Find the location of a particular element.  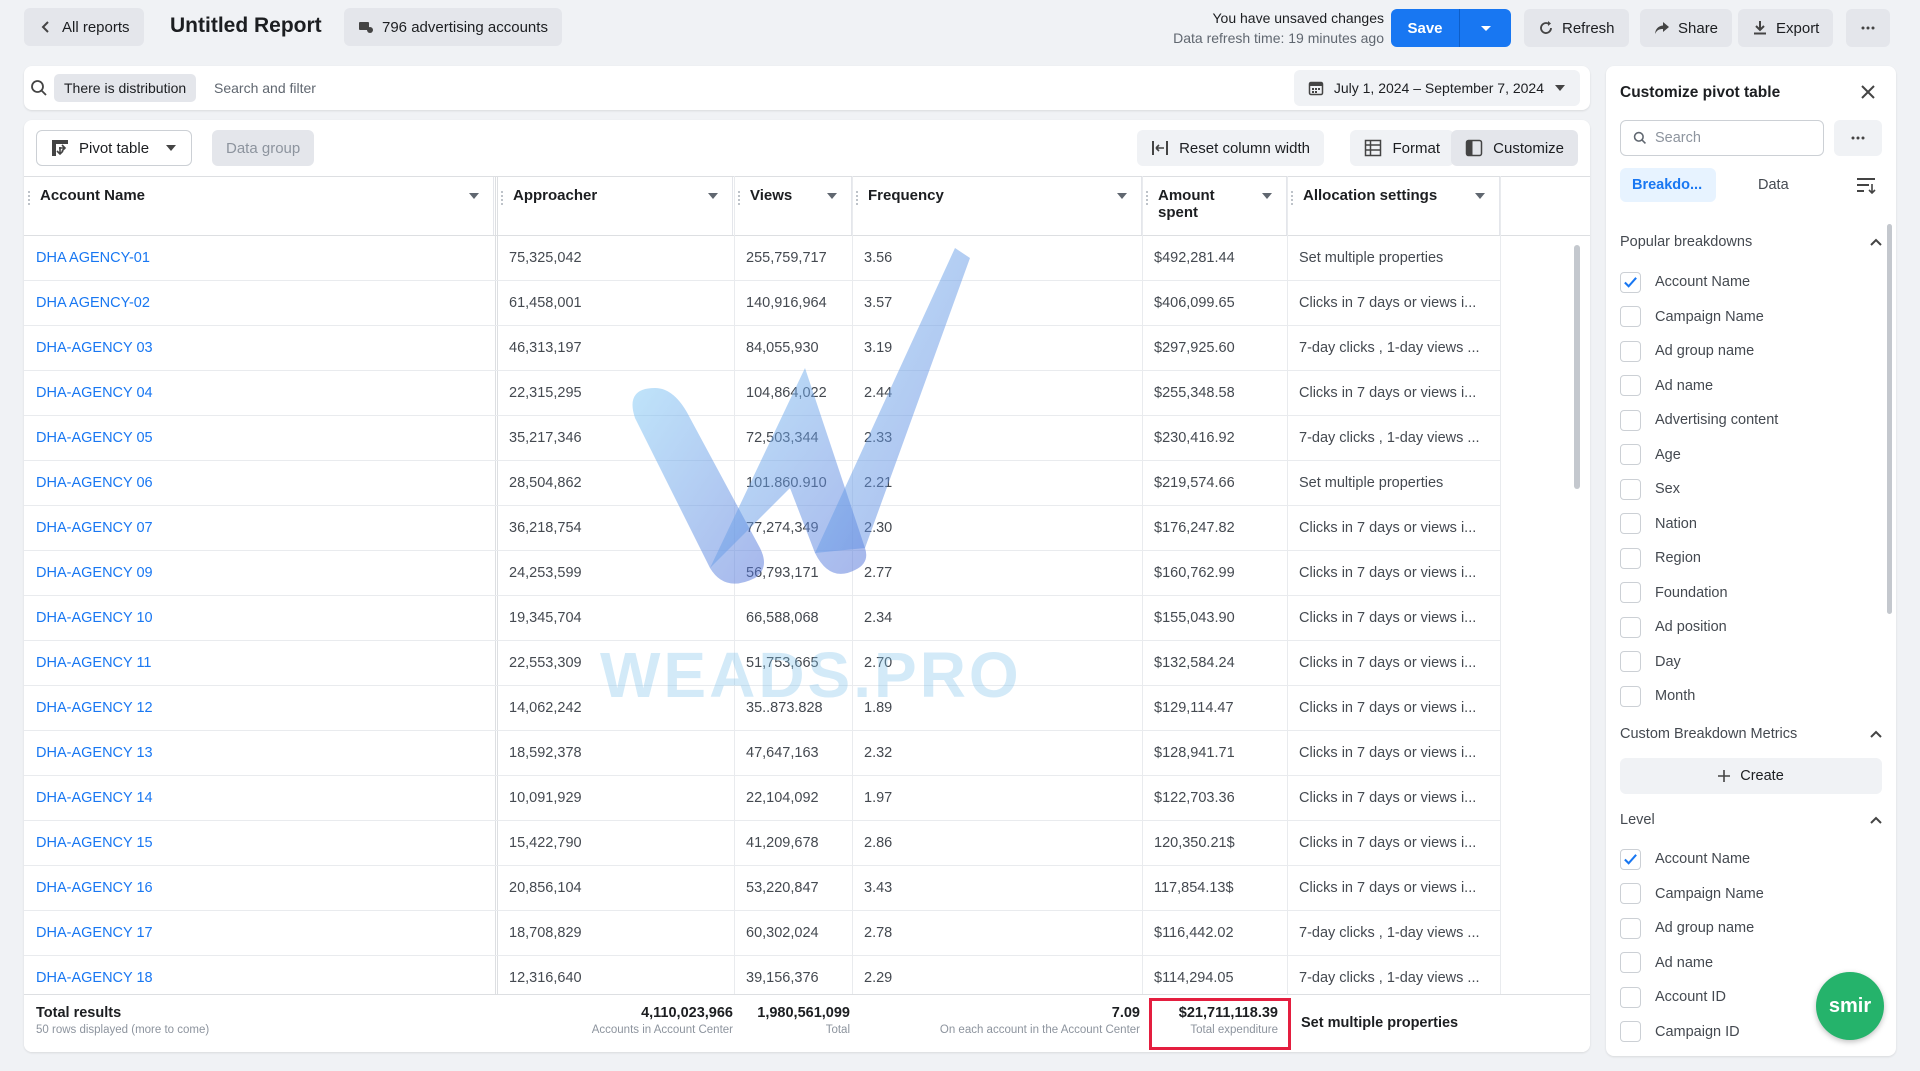

column-header-views: Views is located at coordinates (793, 206).